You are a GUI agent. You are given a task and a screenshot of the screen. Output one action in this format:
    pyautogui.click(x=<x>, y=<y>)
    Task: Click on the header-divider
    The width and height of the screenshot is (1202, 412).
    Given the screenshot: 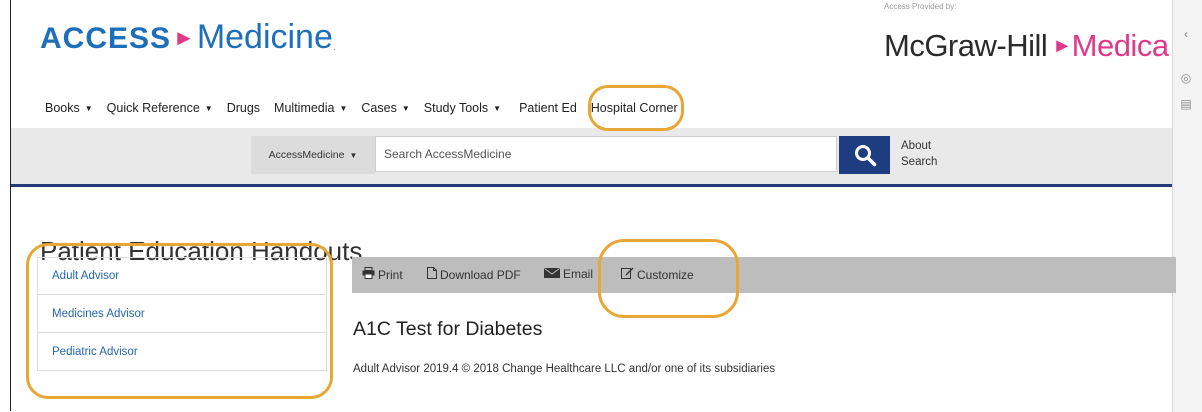 What is the action you would take?
    pyautogui.click(x=591, y=185)
    